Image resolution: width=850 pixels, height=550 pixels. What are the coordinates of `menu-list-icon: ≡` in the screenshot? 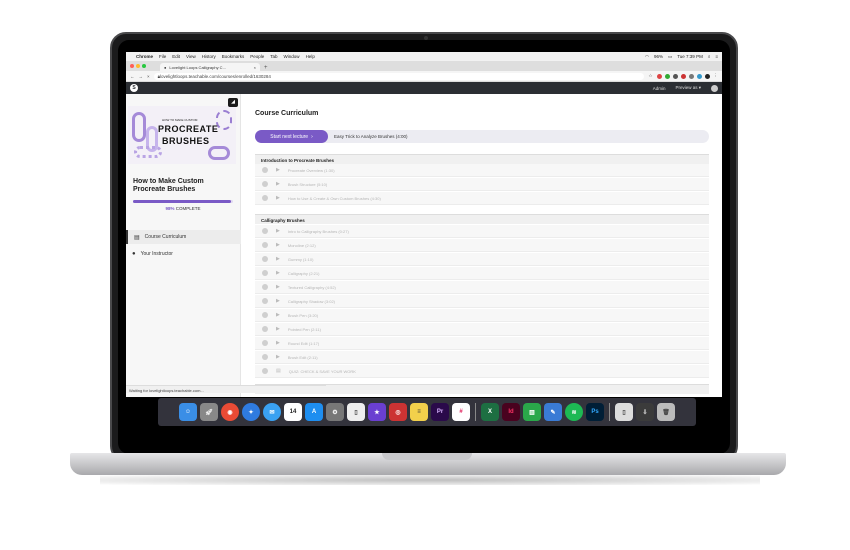 It's located at (716, 56).